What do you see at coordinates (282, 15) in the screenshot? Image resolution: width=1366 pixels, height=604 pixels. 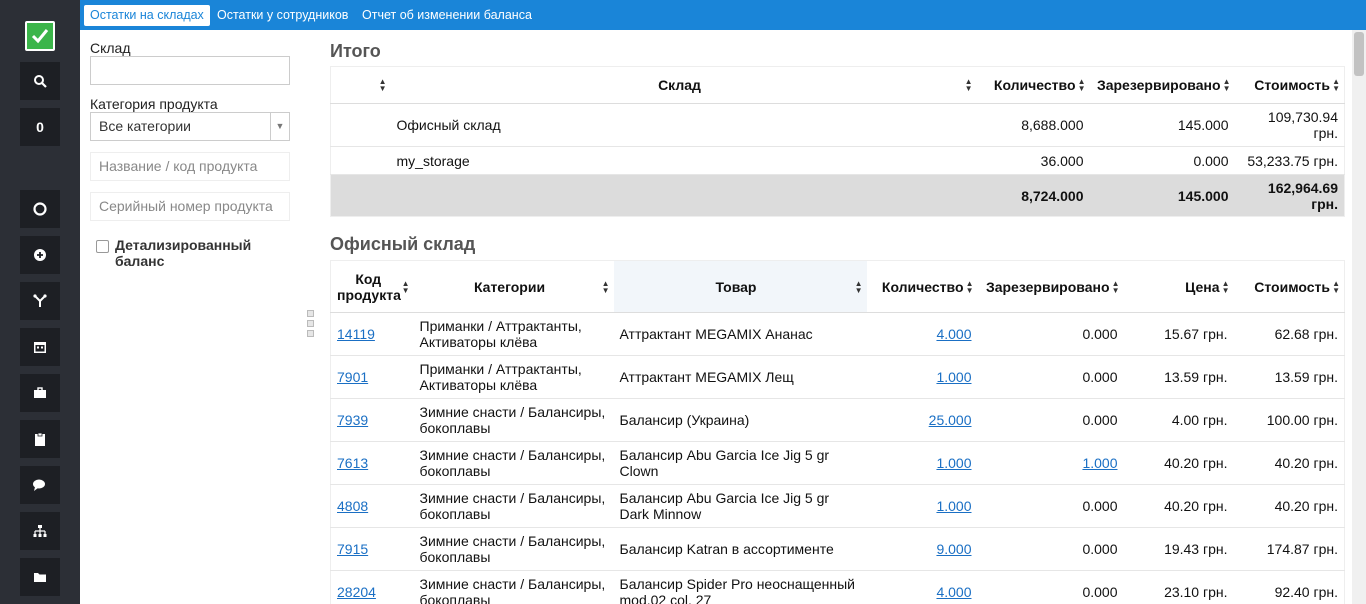 I see `tab-employee-stock: Остатки у сотрудников` at bounding box center [282, 15].